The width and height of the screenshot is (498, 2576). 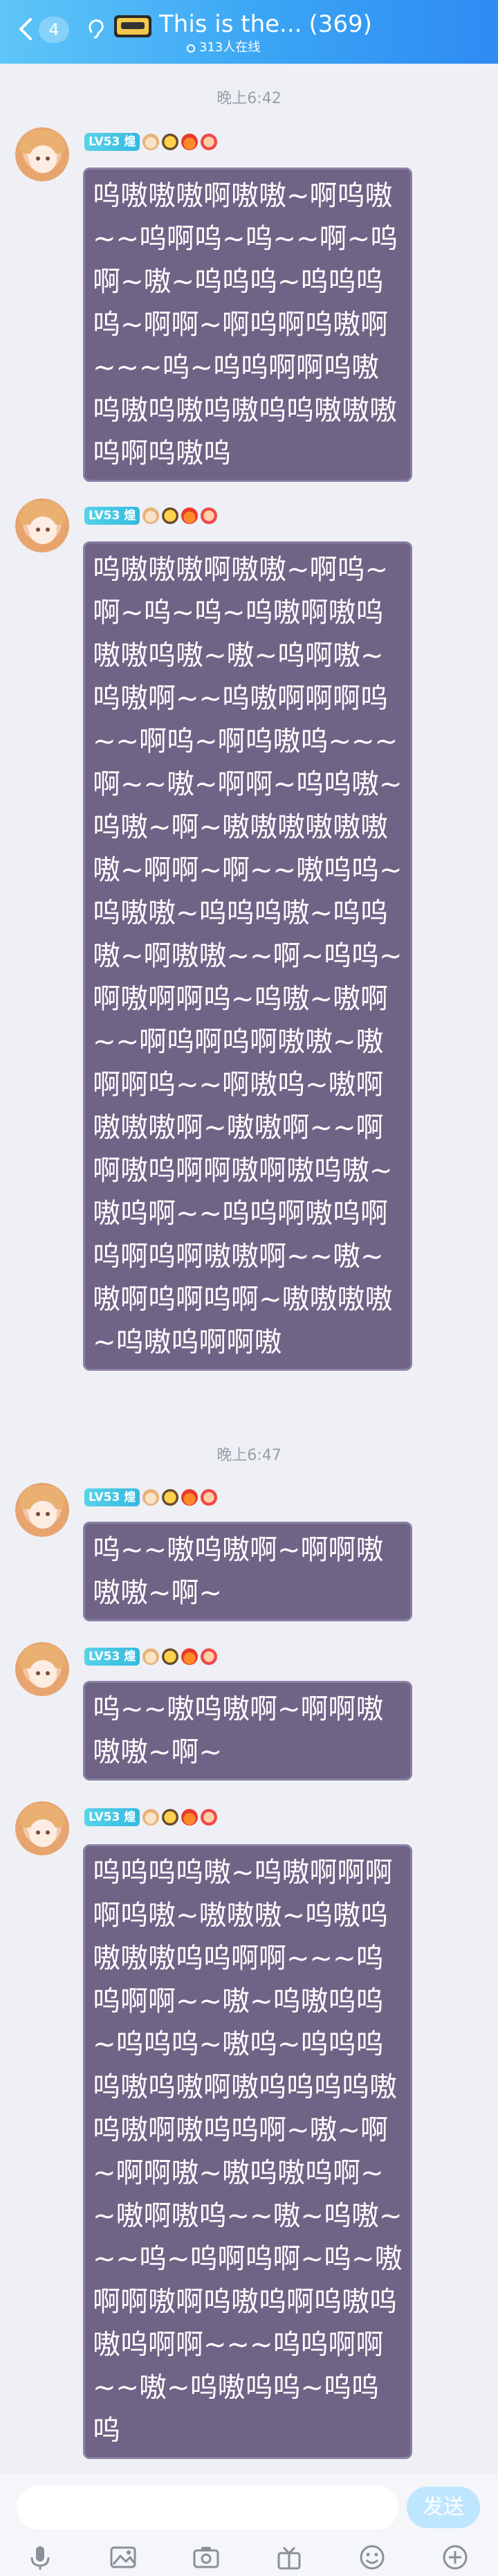 What do you see at coordinates (289, 2557) in the screenshot?
I see `gift-icon` at bounding box center [289, 2557].